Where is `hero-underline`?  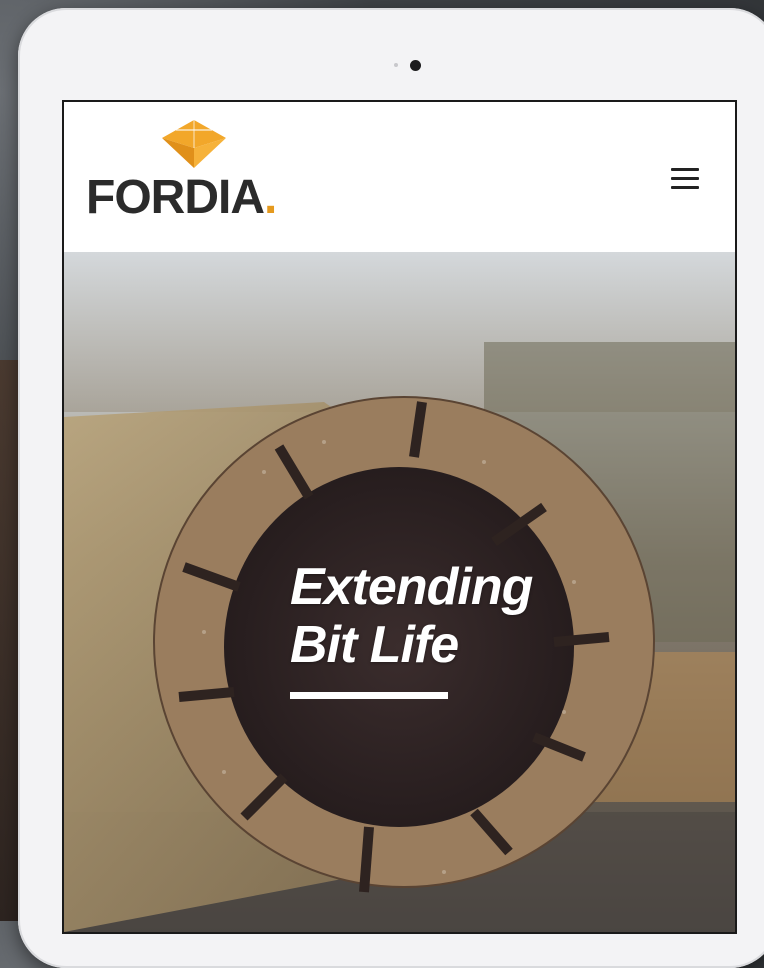 hero-underline is located at coordinates (369, 695).